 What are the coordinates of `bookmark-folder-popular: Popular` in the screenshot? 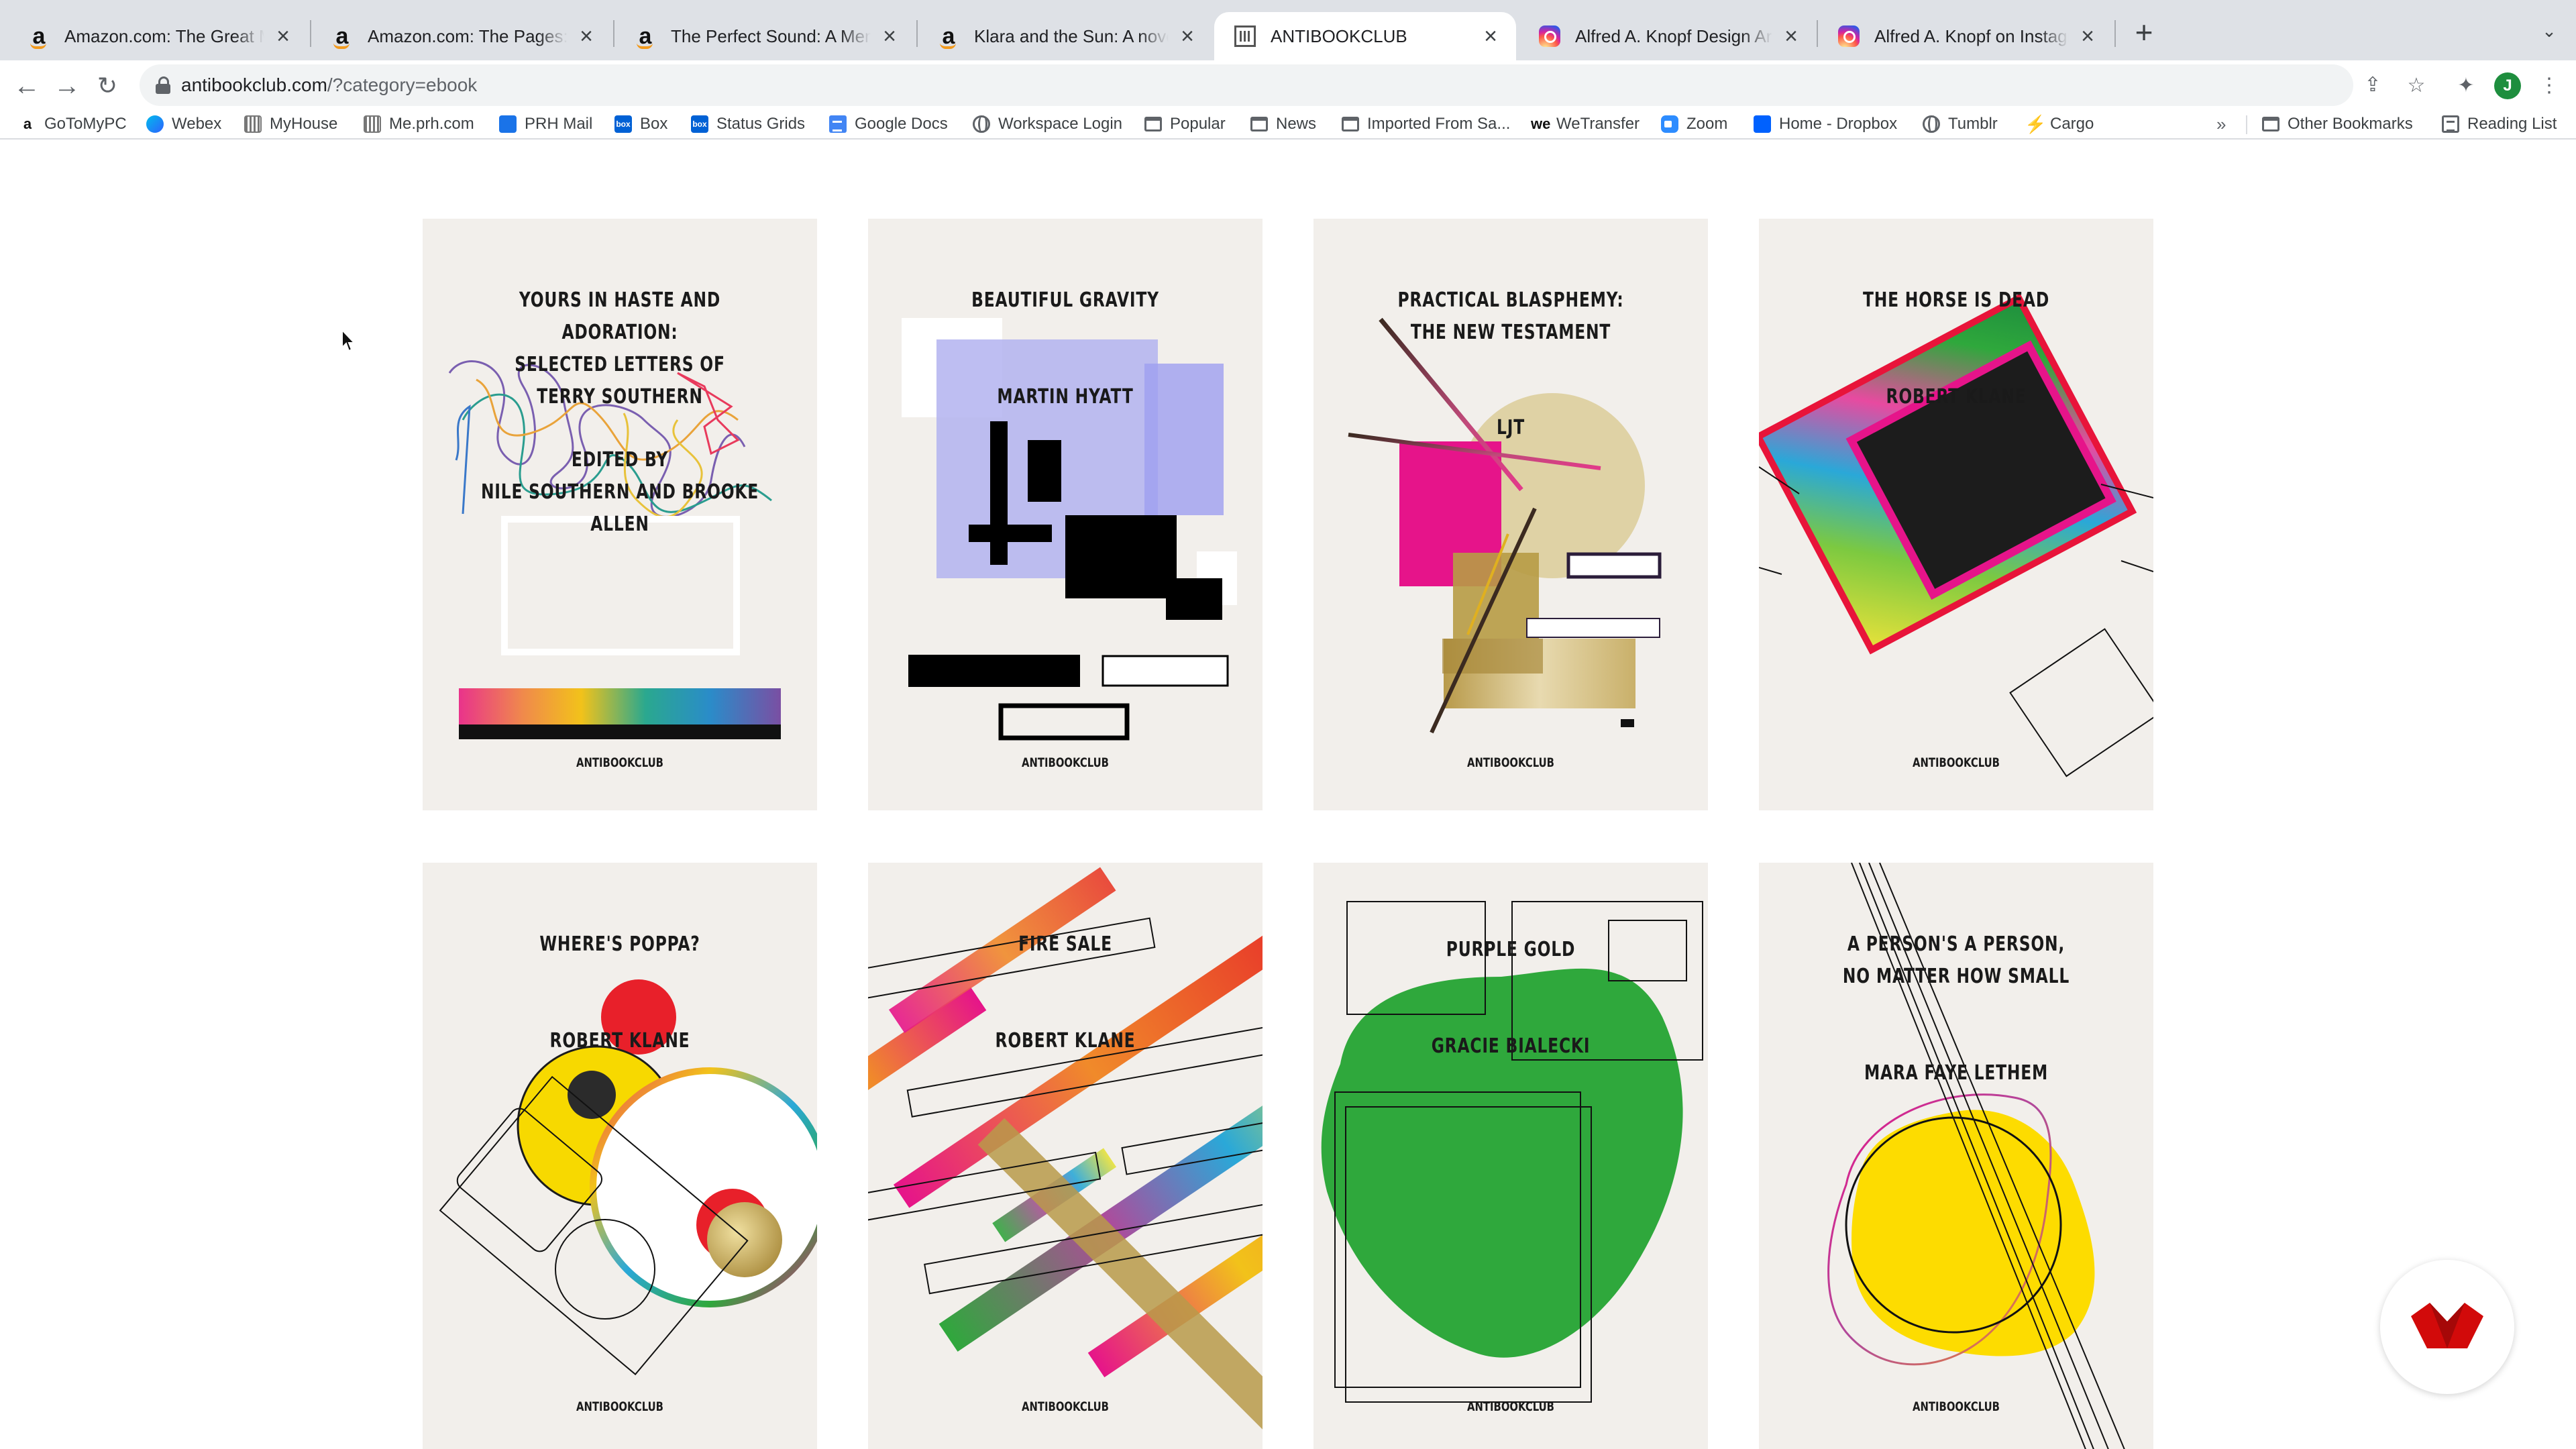 It's located at (1185, 124).